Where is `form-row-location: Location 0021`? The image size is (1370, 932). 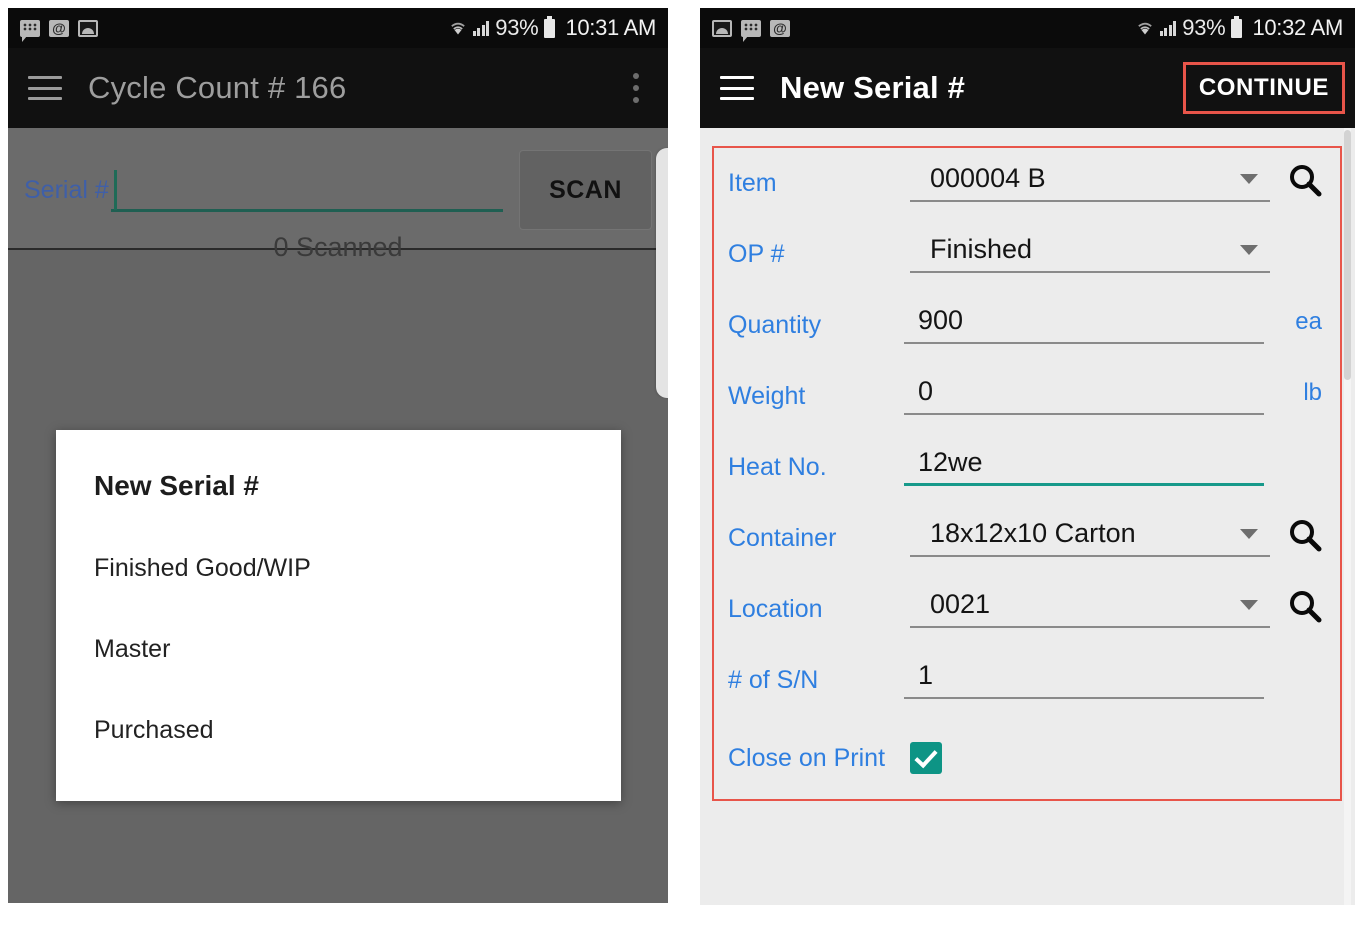 form-row-location: Location 0021 is located at coordinates (1027, 619).